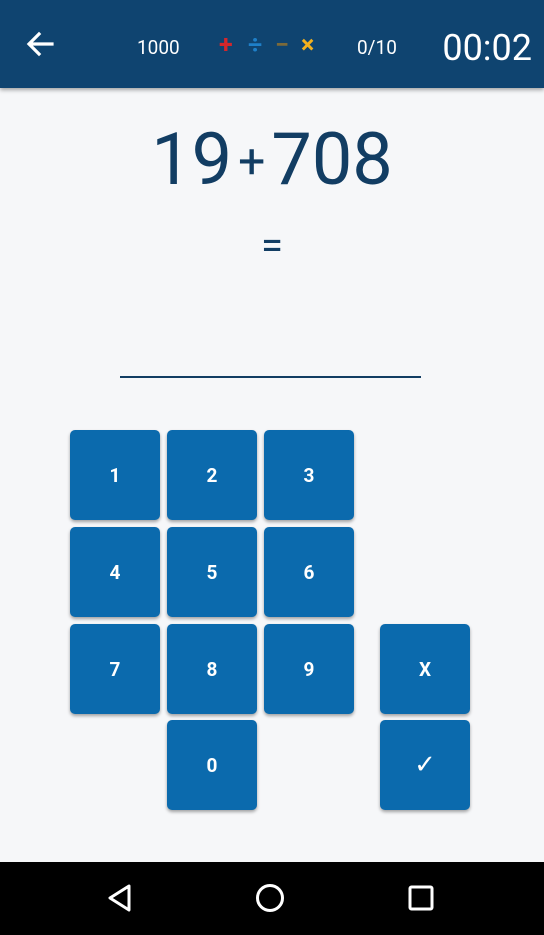  What do you see at coordinates (332, 159) in the screenshot?
I see `operand-b: 708` at bounding box center [332, 159].